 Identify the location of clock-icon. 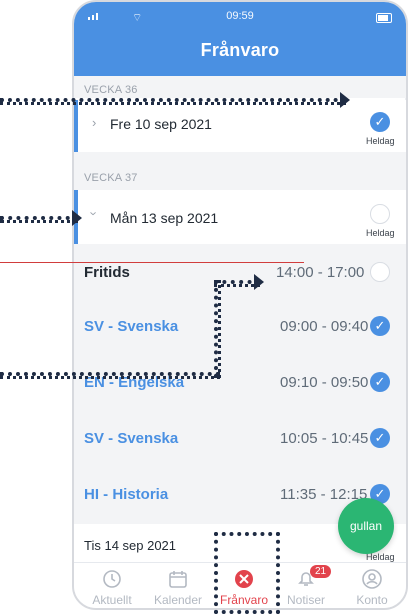
(112, 579).